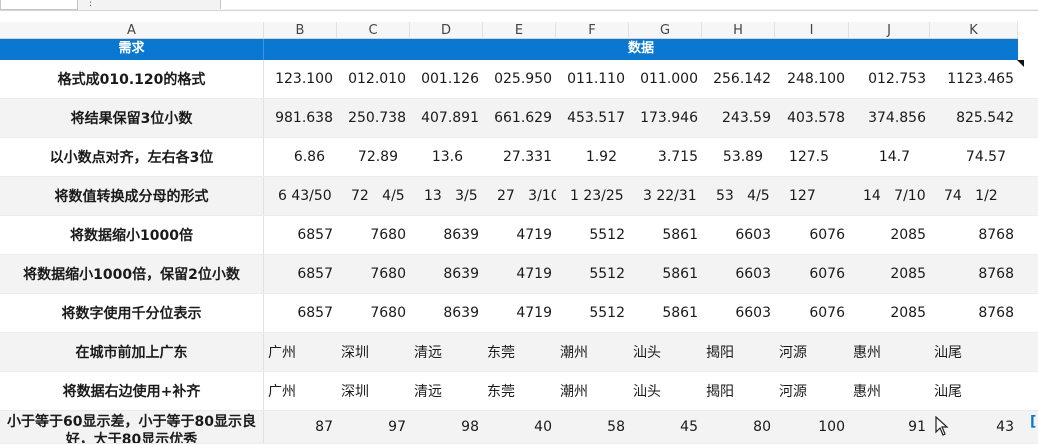 This screenshot has height=444, width=1038. Describe the element at coordinates (373, 30) in the screenshot. I see `column-header-c: C` at that location.